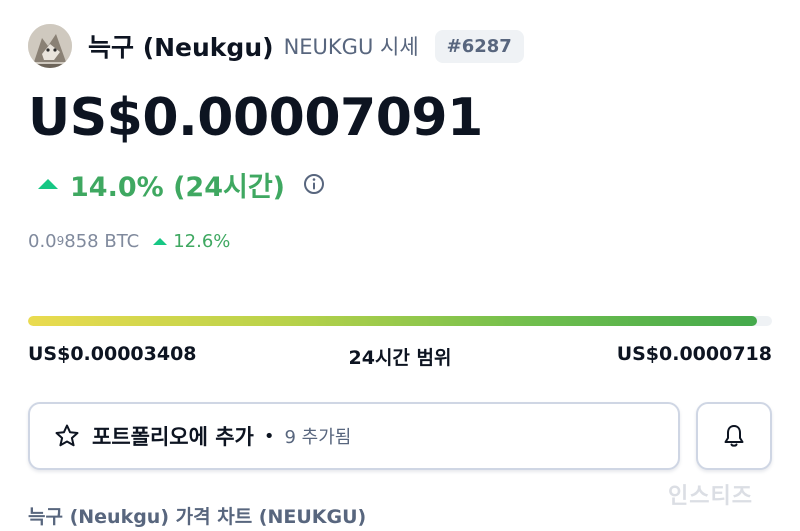  I want to click on coin-header: 늑구 (Neukgu) NEUKGU 시세 #6287, so click(276, 46).